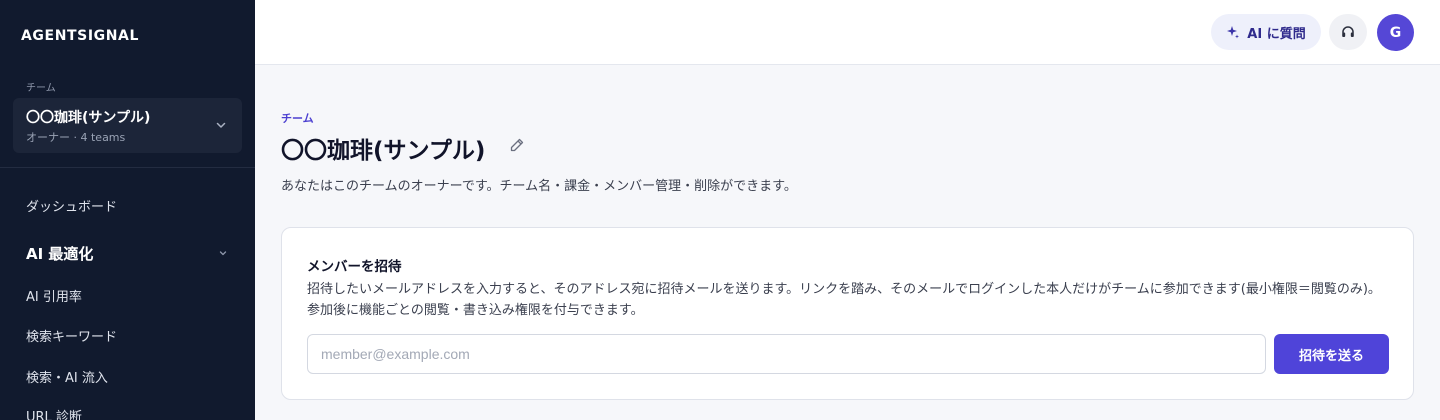 This screenshot has width=1440, height=420. I want to click on sidebar-item-dashboard: ダッシュボード, so click(71, 205).